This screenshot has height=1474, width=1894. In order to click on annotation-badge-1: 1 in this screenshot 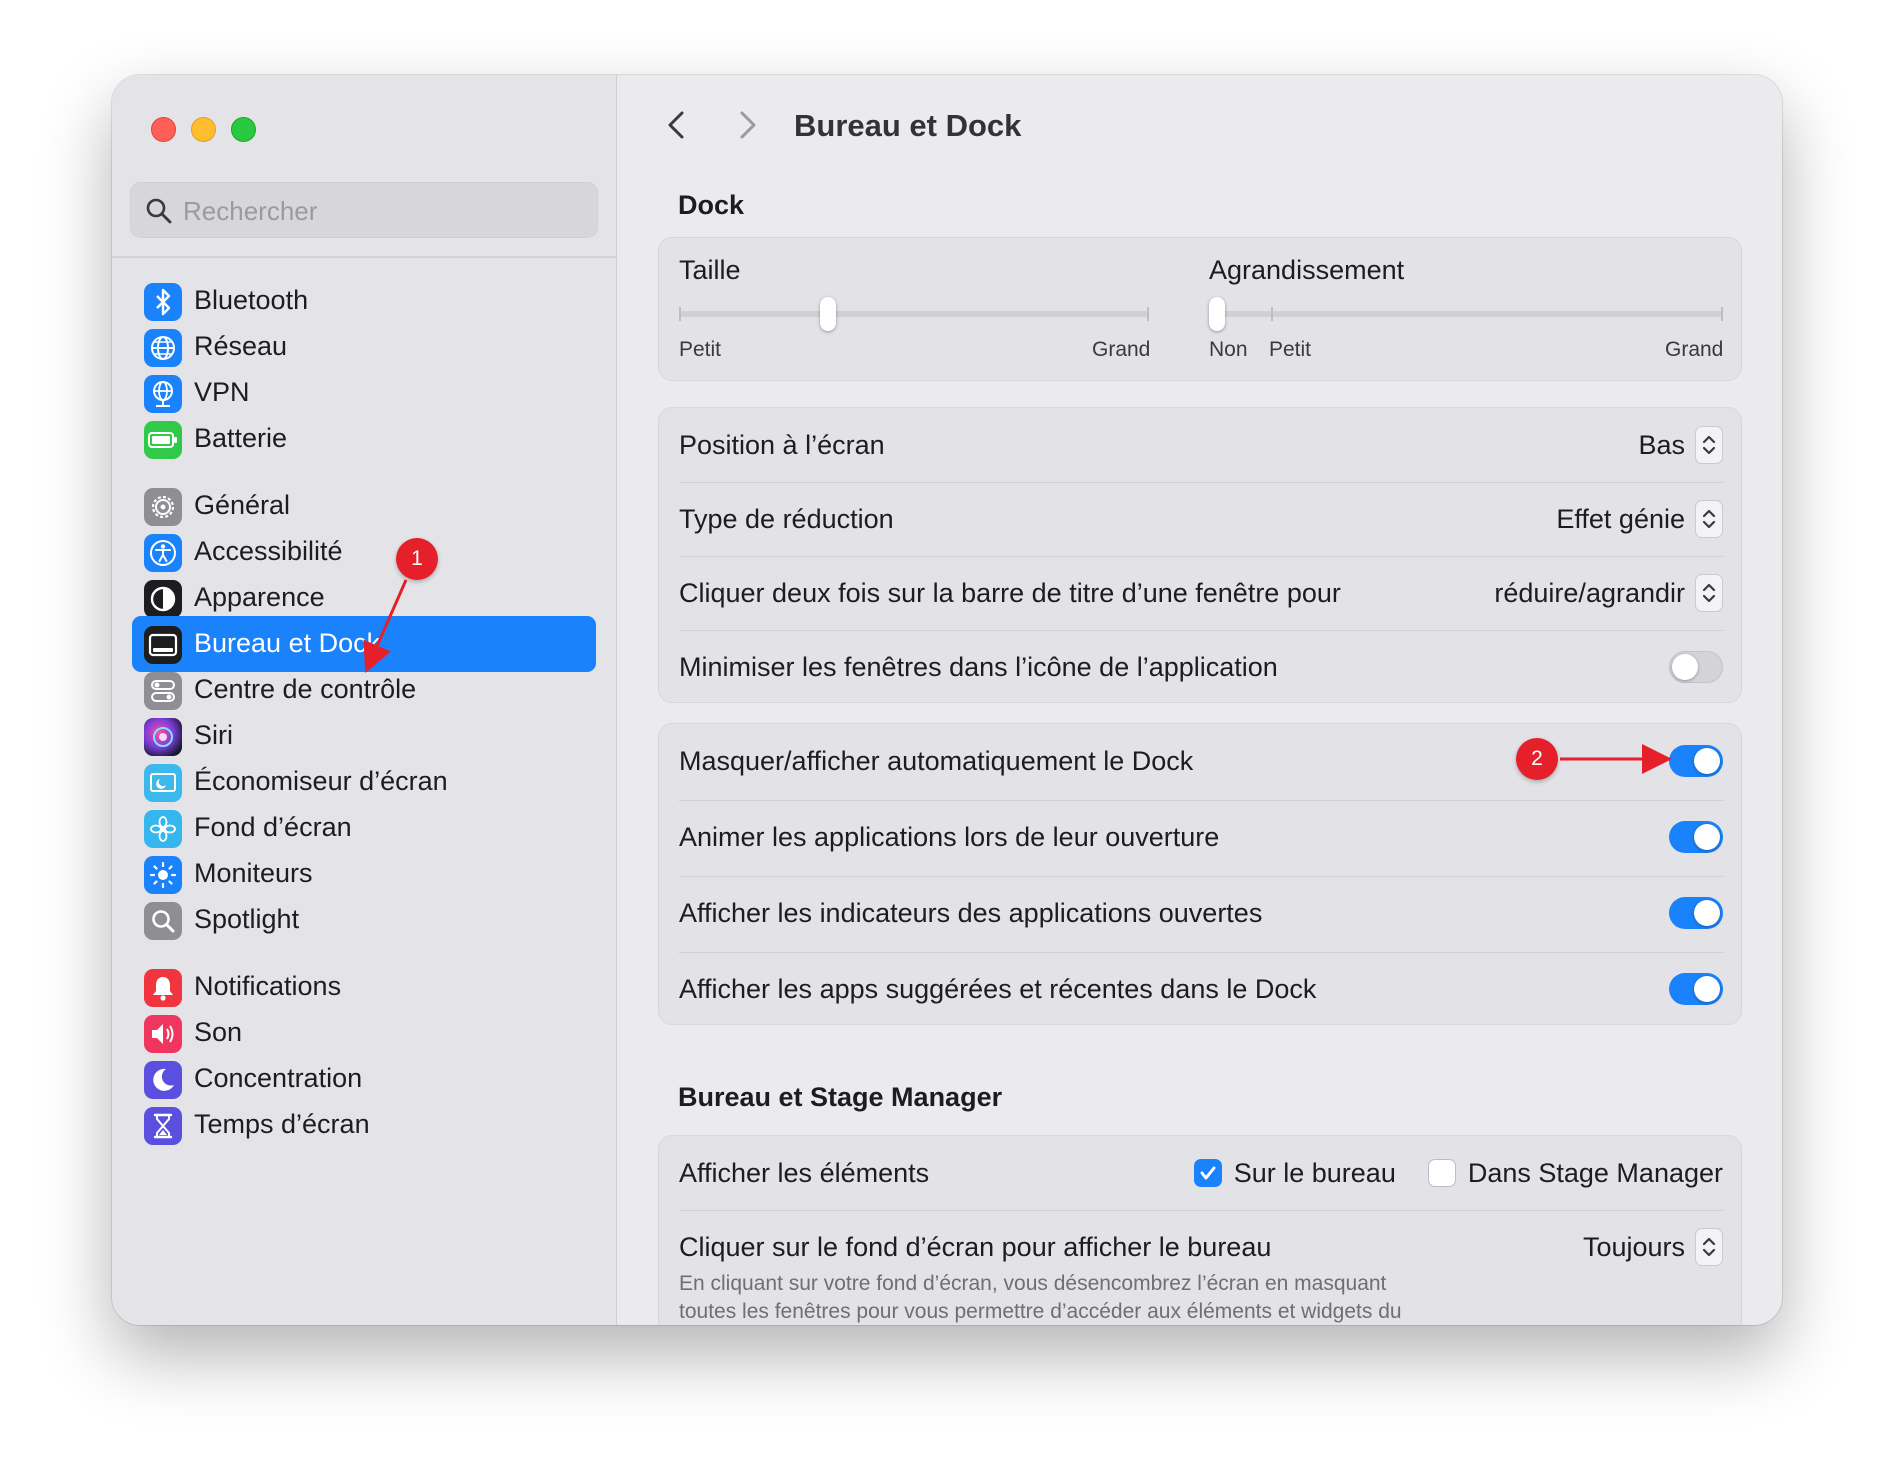, I will do `click(417, 559)`.